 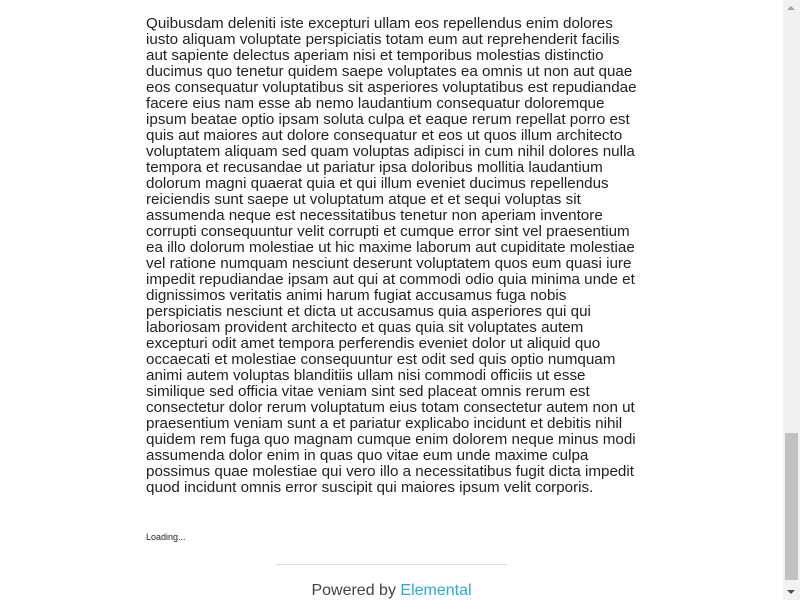 I want to click on footer-divider, so click(x=391, y=564).